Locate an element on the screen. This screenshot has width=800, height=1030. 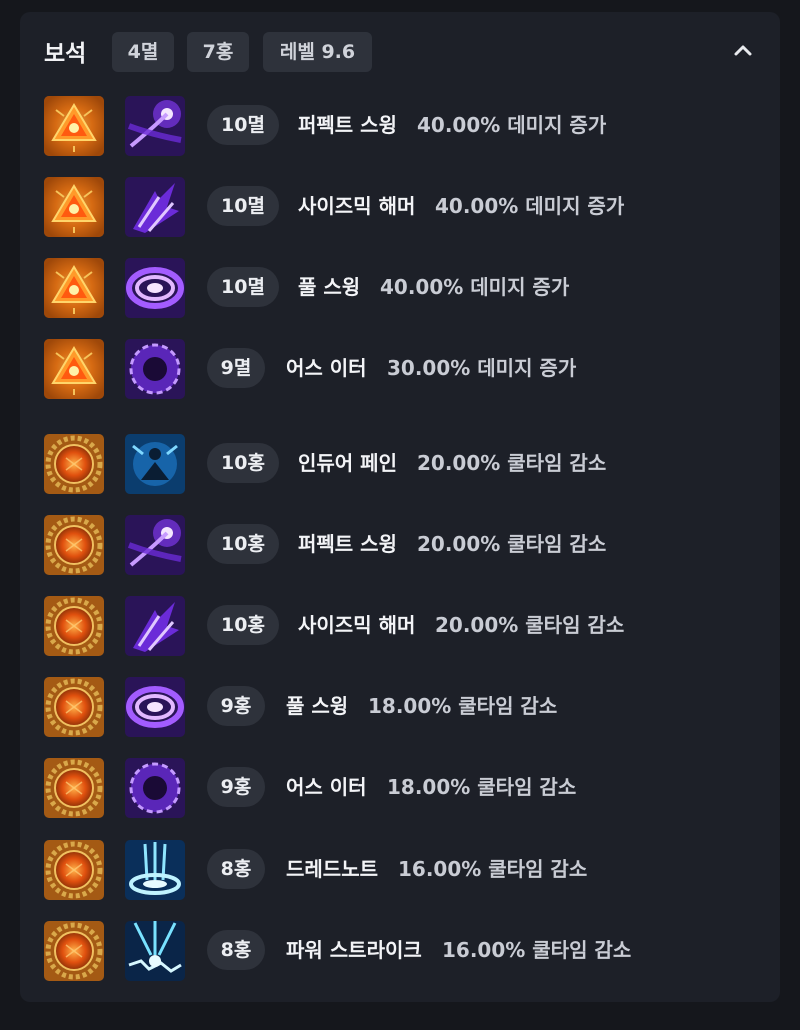
skill-name: 파워 스트라이크 is located at coordinates (354, 950).